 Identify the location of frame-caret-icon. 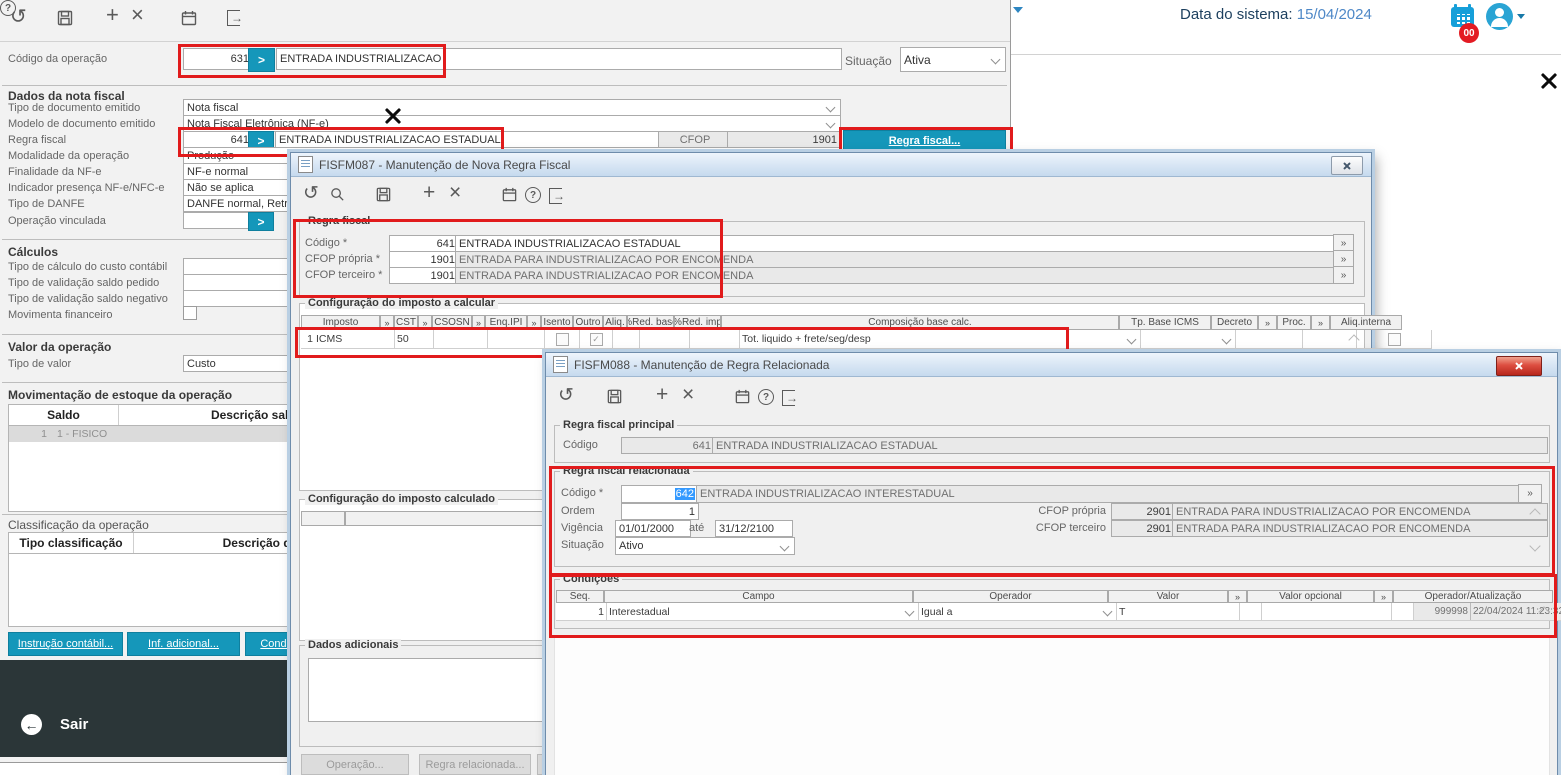
(1018, 10).